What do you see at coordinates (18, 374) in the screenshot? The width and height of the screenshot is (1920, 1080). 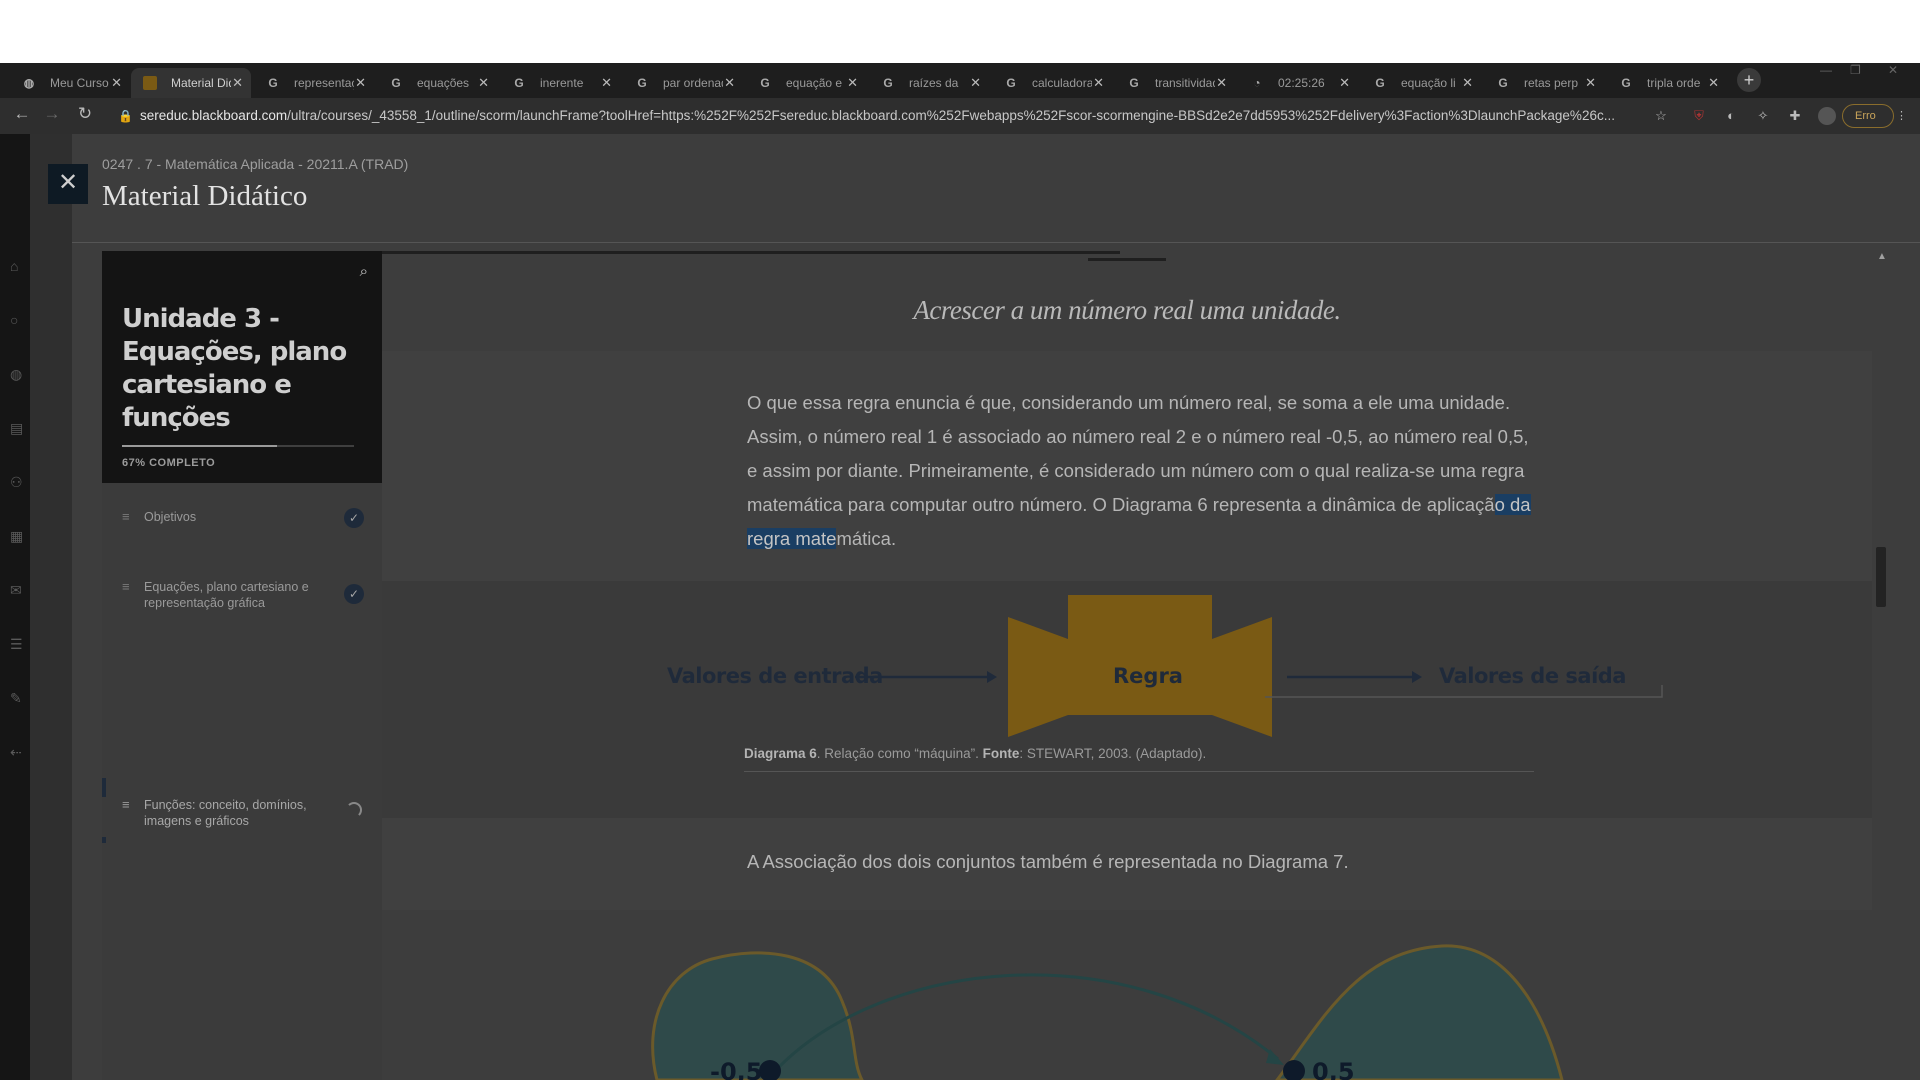 I see `globe-icon: ◍` at bounding box center [18, 374].